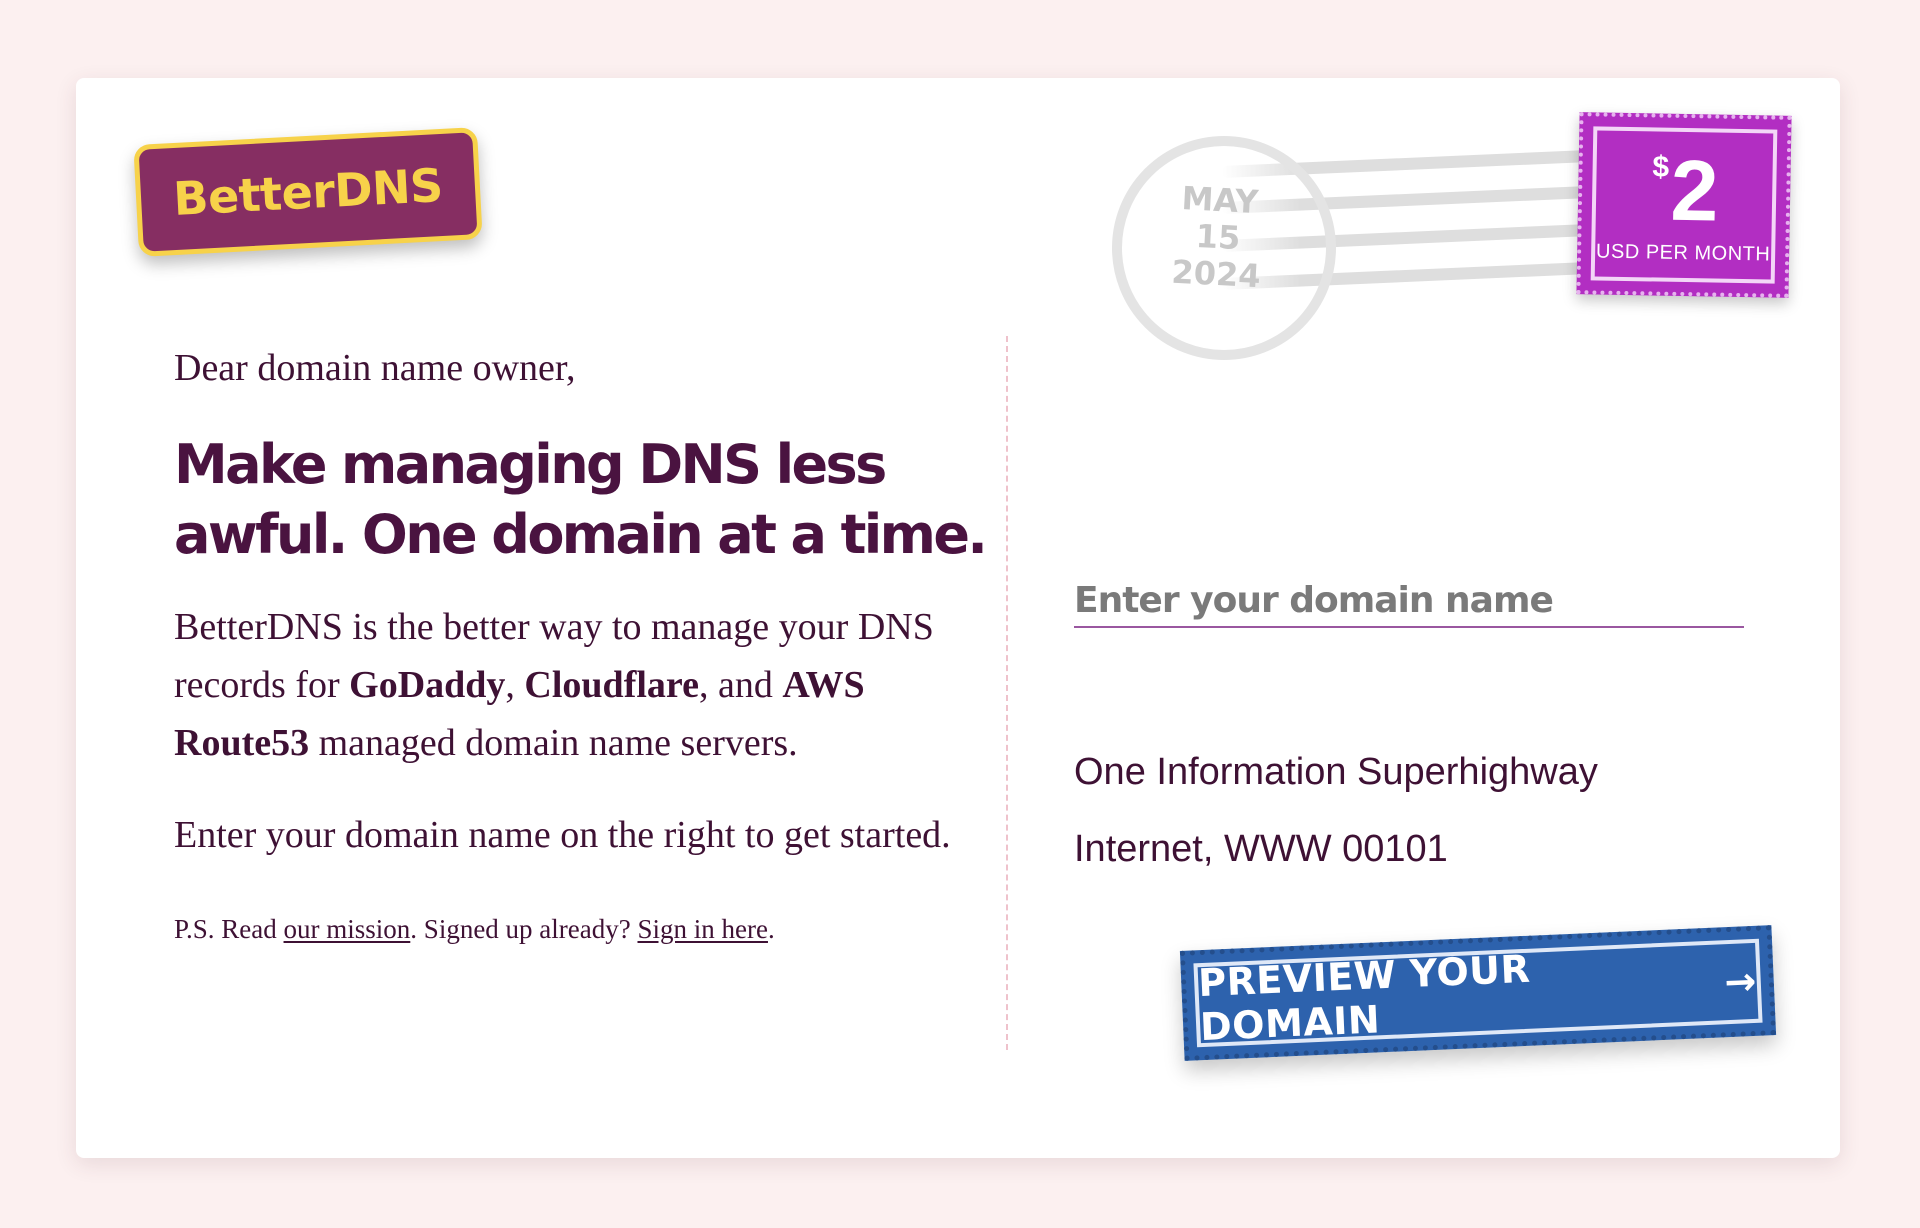  Describe the element at coordinates (229, 929) in the screenshot. I see `ps-text: P.S. Read` at that location.